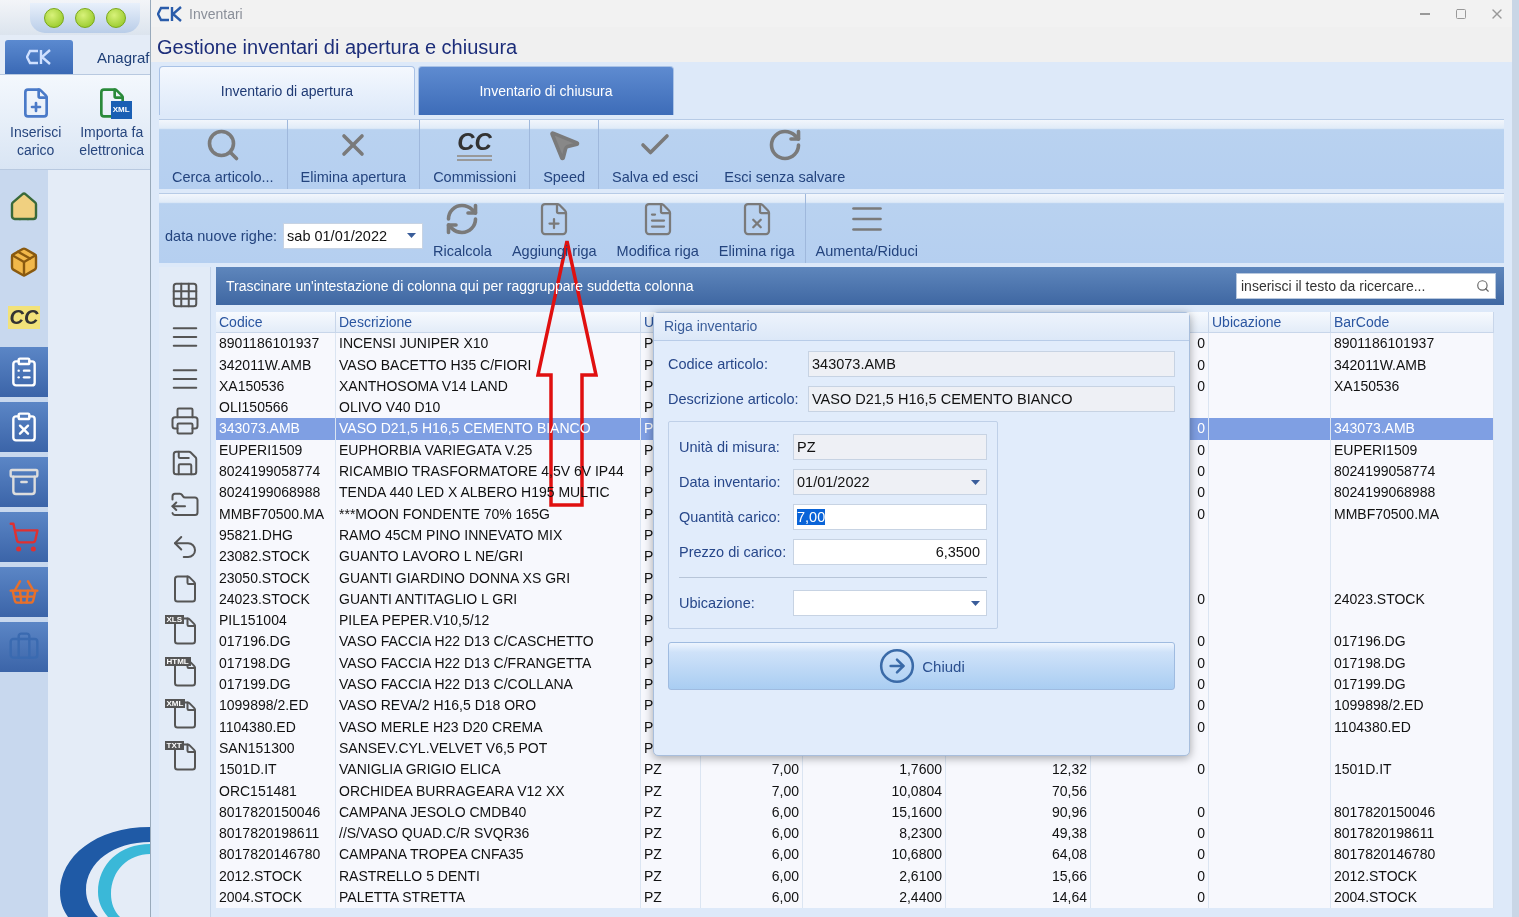  What do you see at coordinates (890, 517) in the screenshot?
I see `input-field: 7,00` at bounding box center [890, 517].